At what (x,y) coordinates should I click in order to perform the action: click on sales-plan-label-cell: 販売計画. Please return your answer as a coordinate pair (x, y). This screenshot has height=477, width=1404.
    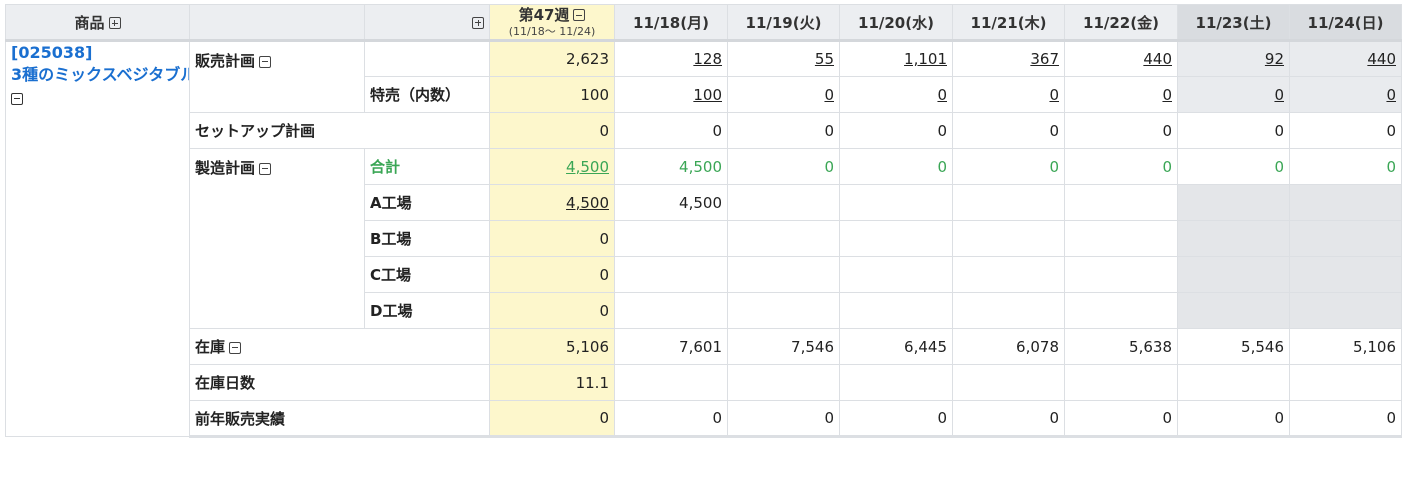
    Looking at the image, I should click on (277, 76).